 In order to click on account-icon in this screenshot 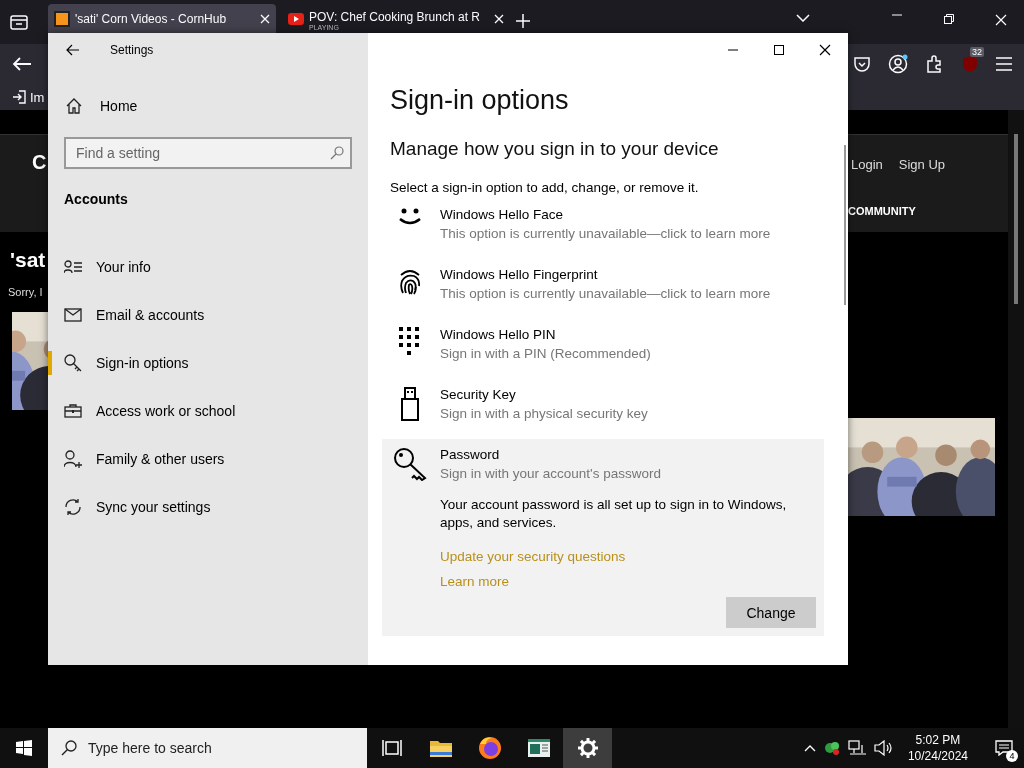, I will do `click(898, 64)`.